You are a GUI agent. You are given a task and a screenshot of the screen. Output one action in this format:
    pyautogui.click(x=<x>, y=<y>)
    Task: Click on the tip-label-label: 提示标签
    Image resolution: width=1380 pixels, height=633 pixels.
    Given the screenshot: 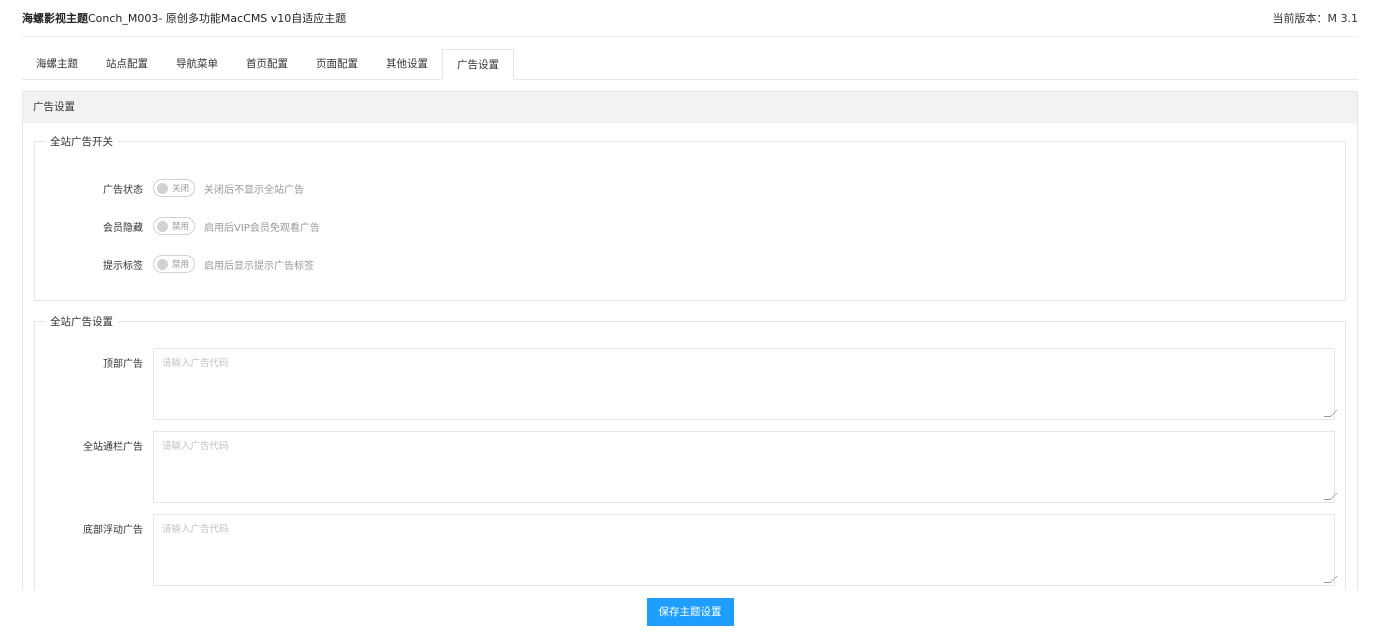 What is the action you would take?
    pyautogui.click(x=123, y=266)
    